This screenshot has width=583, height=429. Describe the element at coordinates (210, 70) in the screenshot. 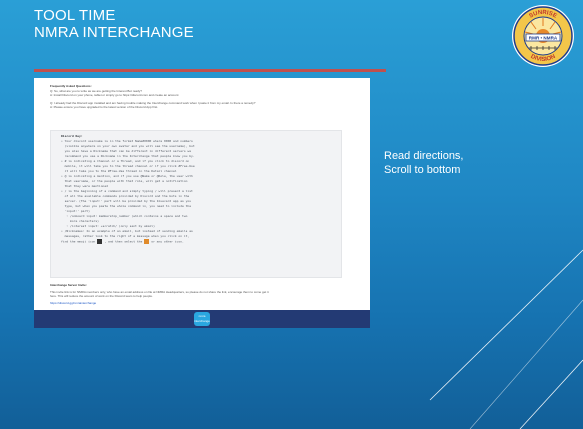

I see `title-underline` at that location.